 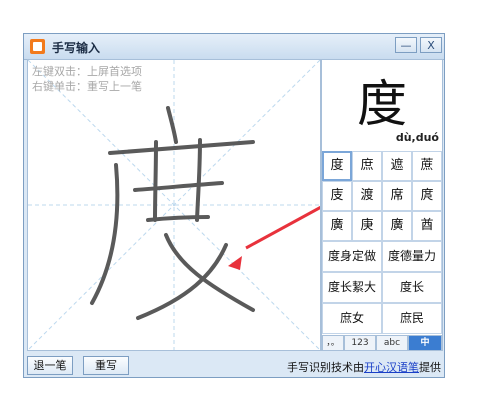 I want to click on pointer-arrow, so click(x=274, y=237).